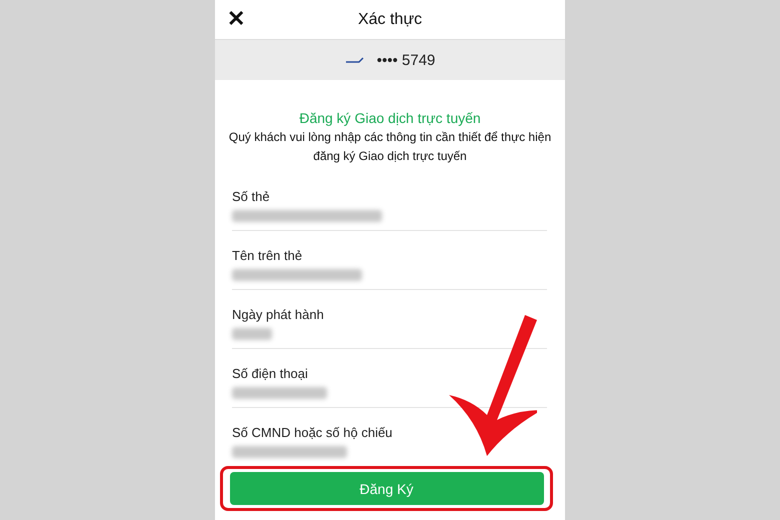 The height and width of the screenshot is (520, 780). What do you see at coordinates (270, 373) in the screenshot?
I see `field-label: Số điện thoại` at bounding box center [270, 373].